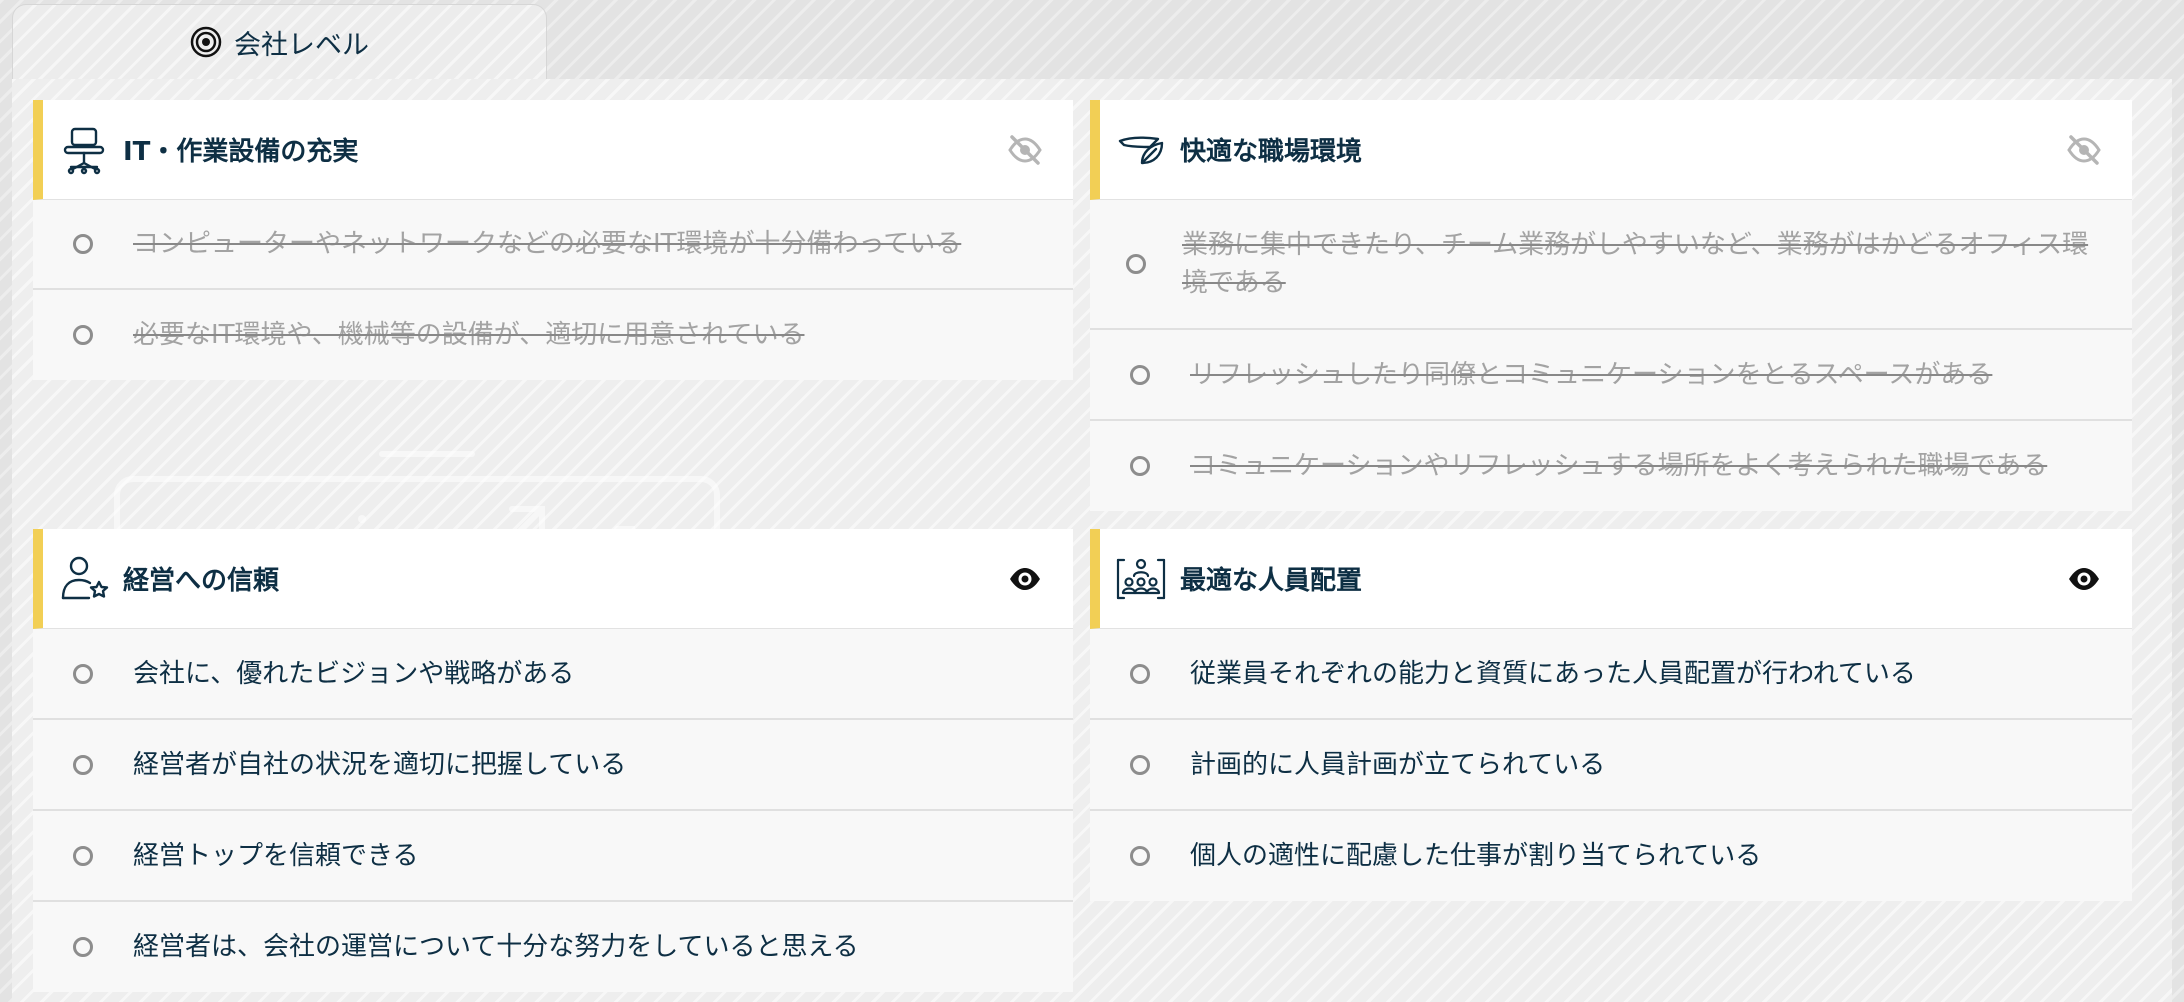 This screenshot has width=2184, height=1002. What do you see at coordinates (1591, 374) in the screenshot?
I see `item-text: リフレッシュしたり同僚とコミュニケーションをとるスペースがある` at bounding box center [1591, 374].